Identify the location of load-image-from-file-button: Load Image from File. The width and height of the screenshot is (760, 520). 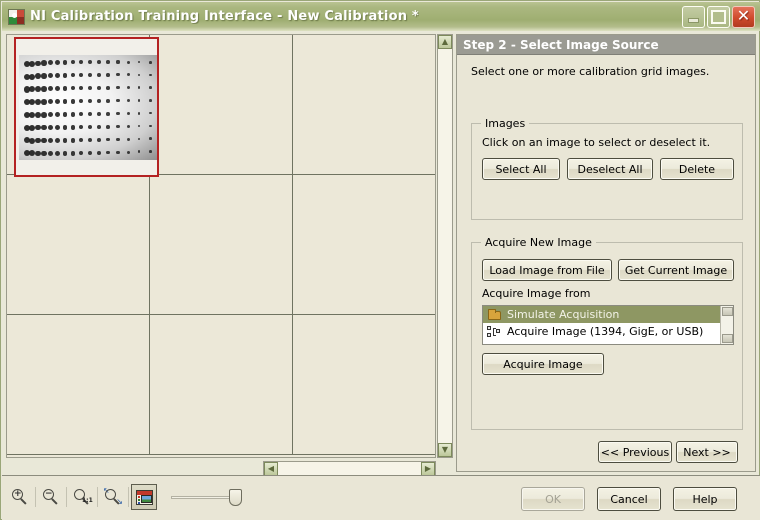
(547, 270).